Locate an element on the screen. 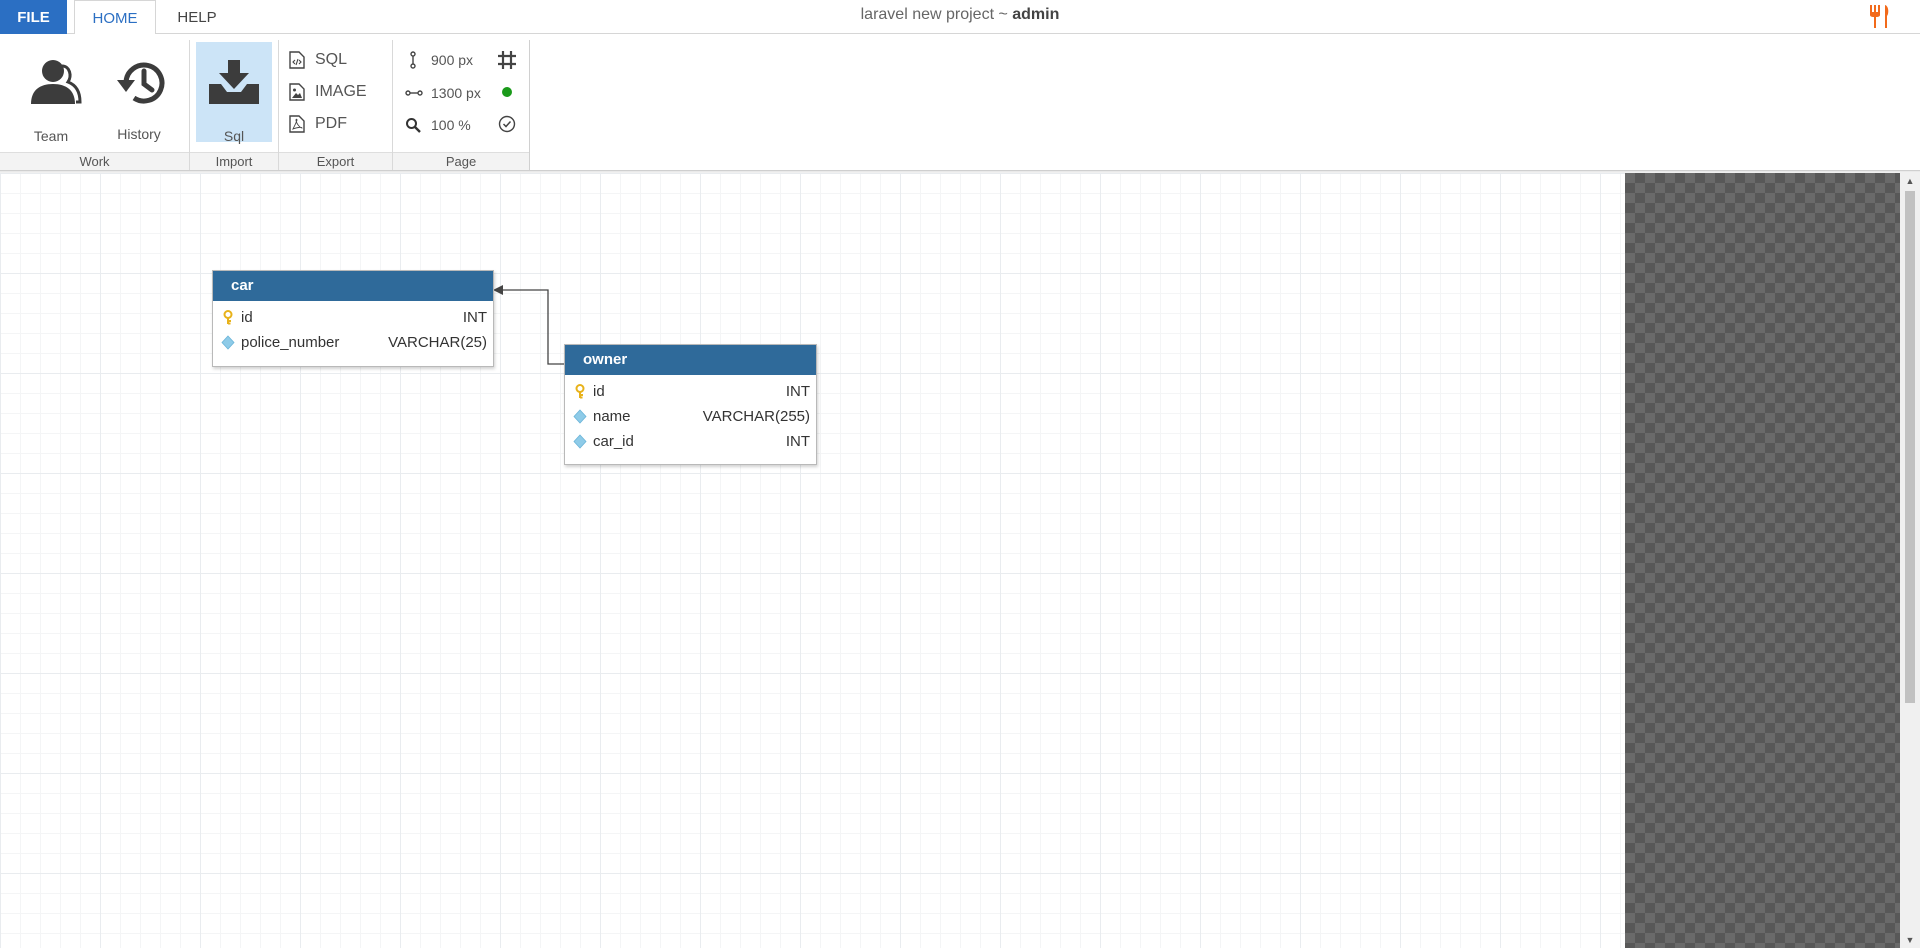 The height and width of the screenshot is (948, 1920). page-width-value: 1300 px is located at coordinates (456, 93).